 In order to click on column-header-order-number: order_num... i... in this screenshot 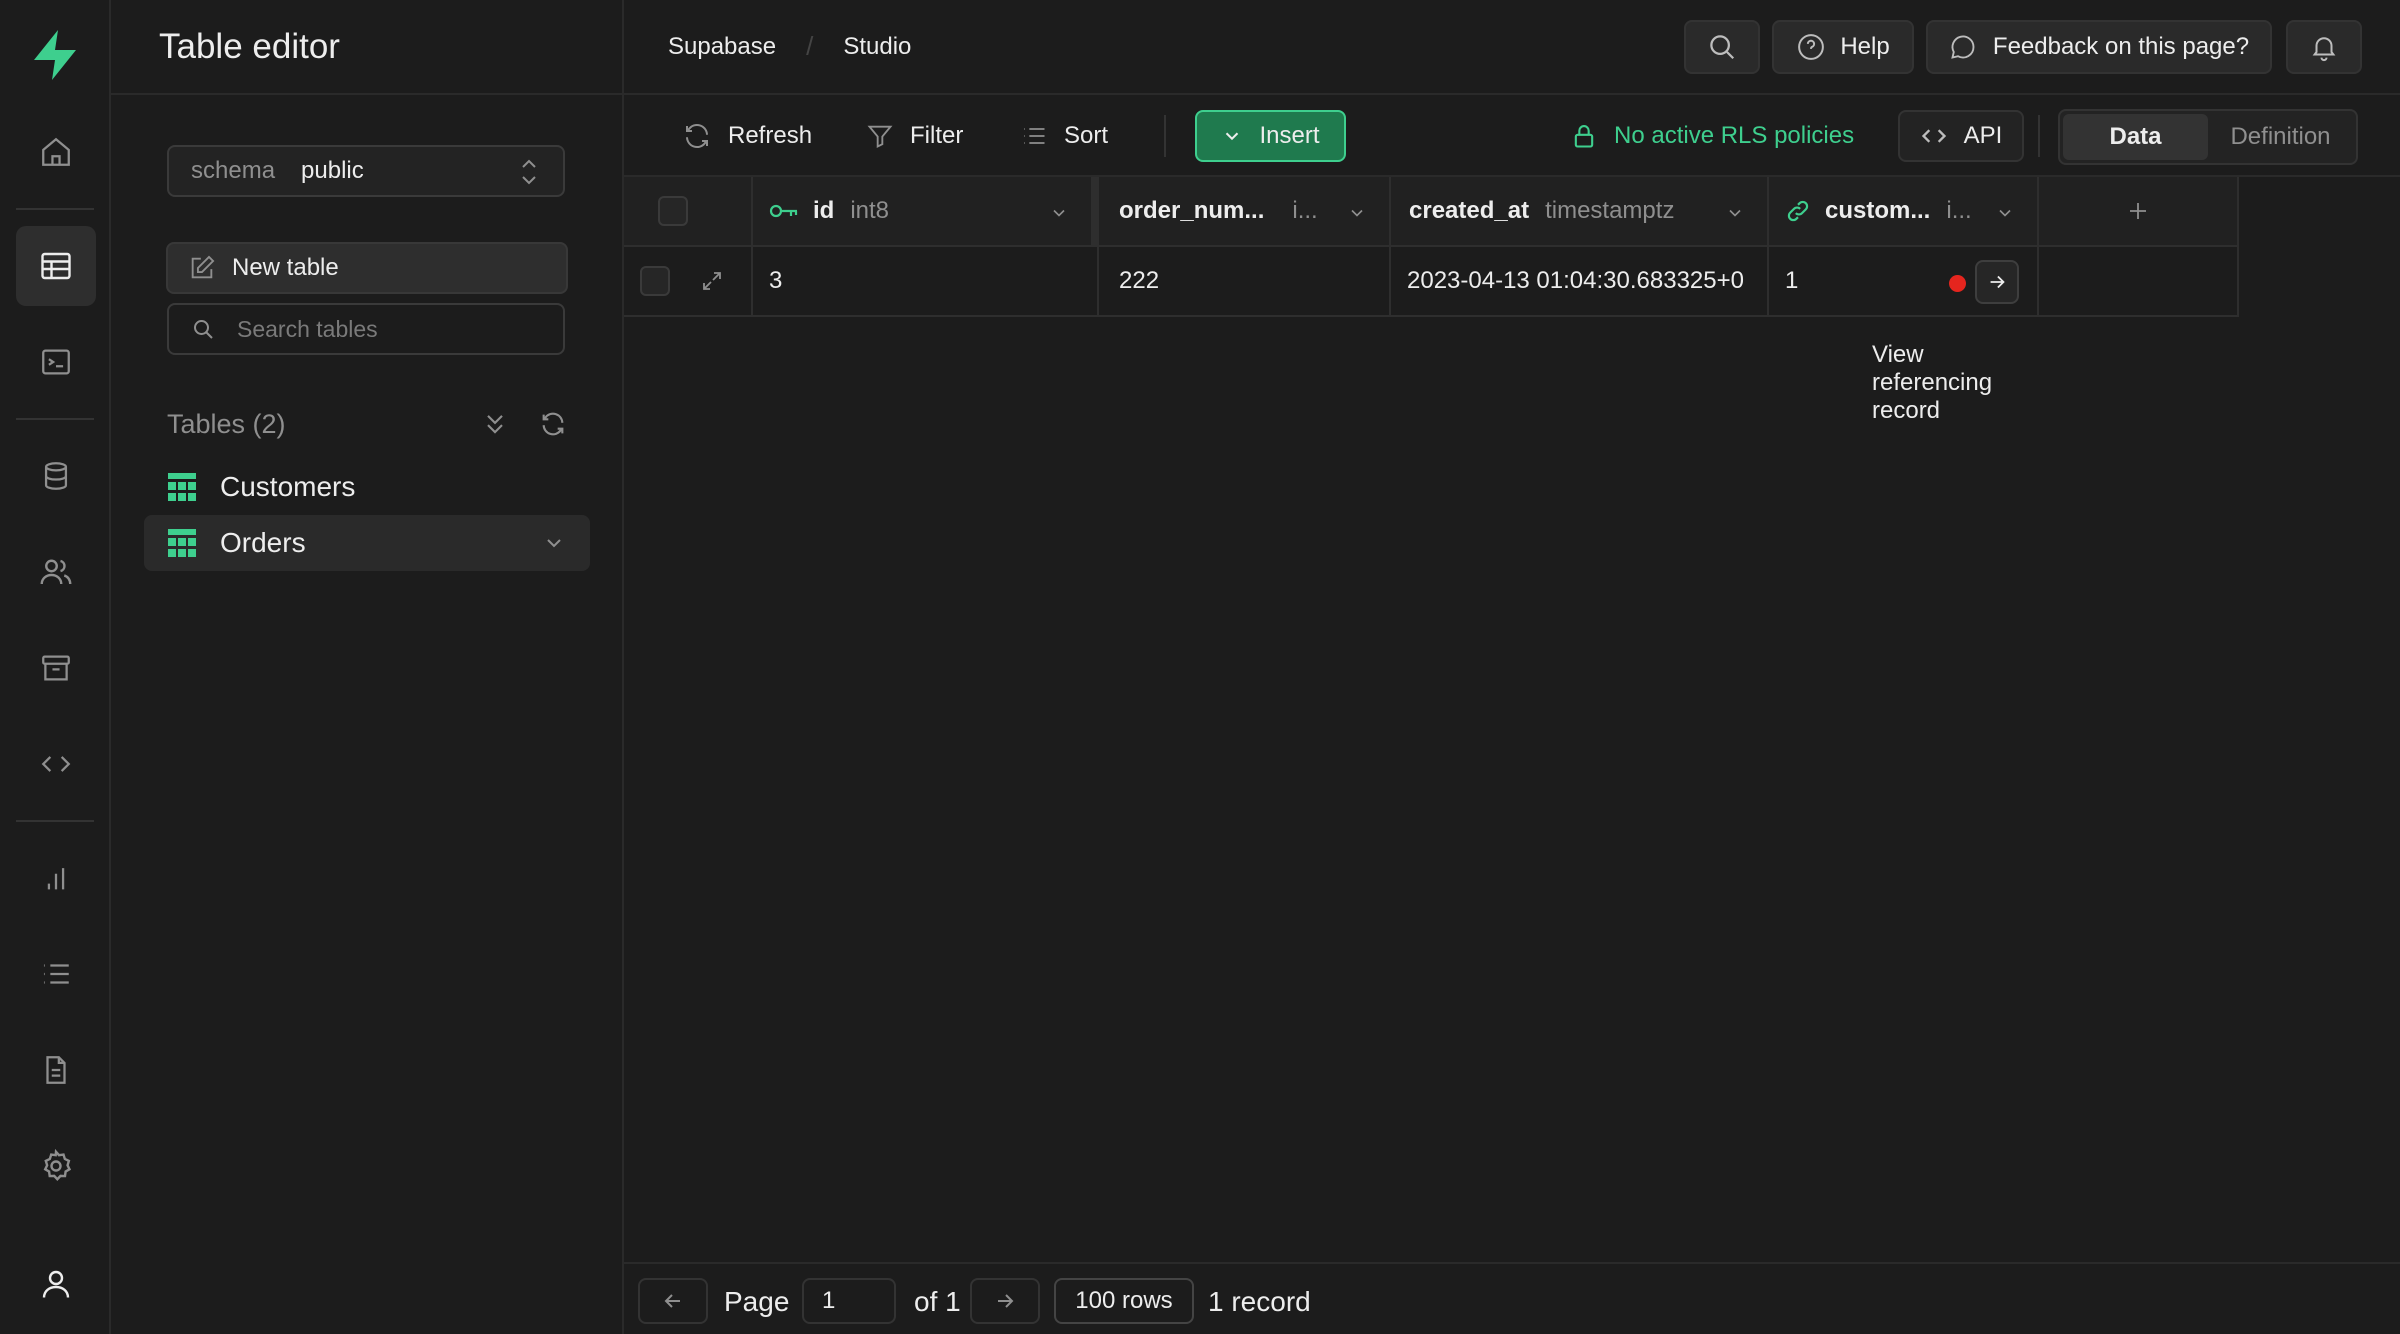, I will do `click(1245, 212)`.